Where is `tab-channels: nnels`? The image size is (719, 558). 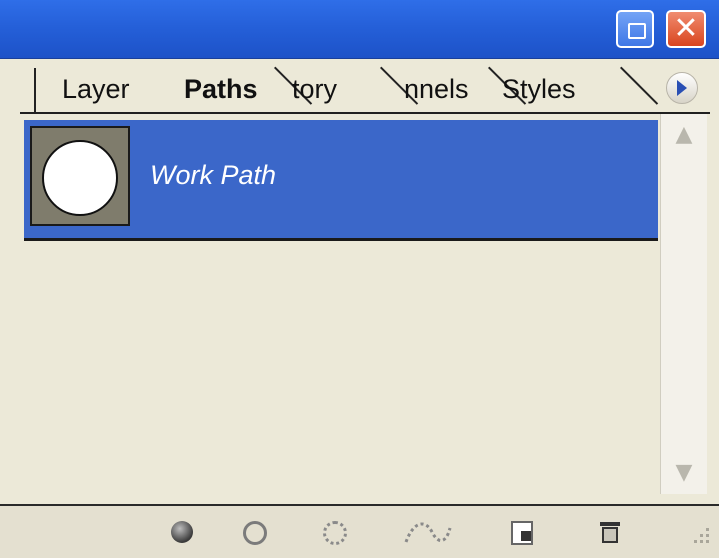 tab-channels: nnels is located at coordinates (437, 90).